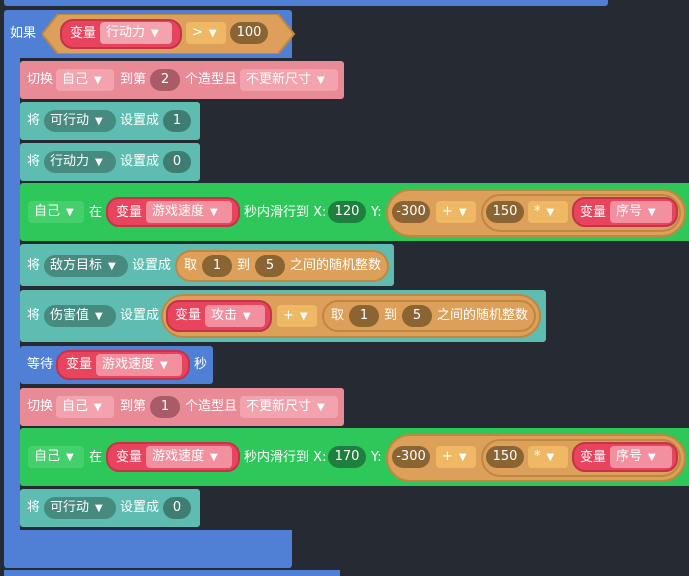 The height and width of the screenshot is (576, 689). What do you see at coordinates (76, 265) in the screenshot?
I see `variable-name: 敌方目标` at bounding box center [76, 265].